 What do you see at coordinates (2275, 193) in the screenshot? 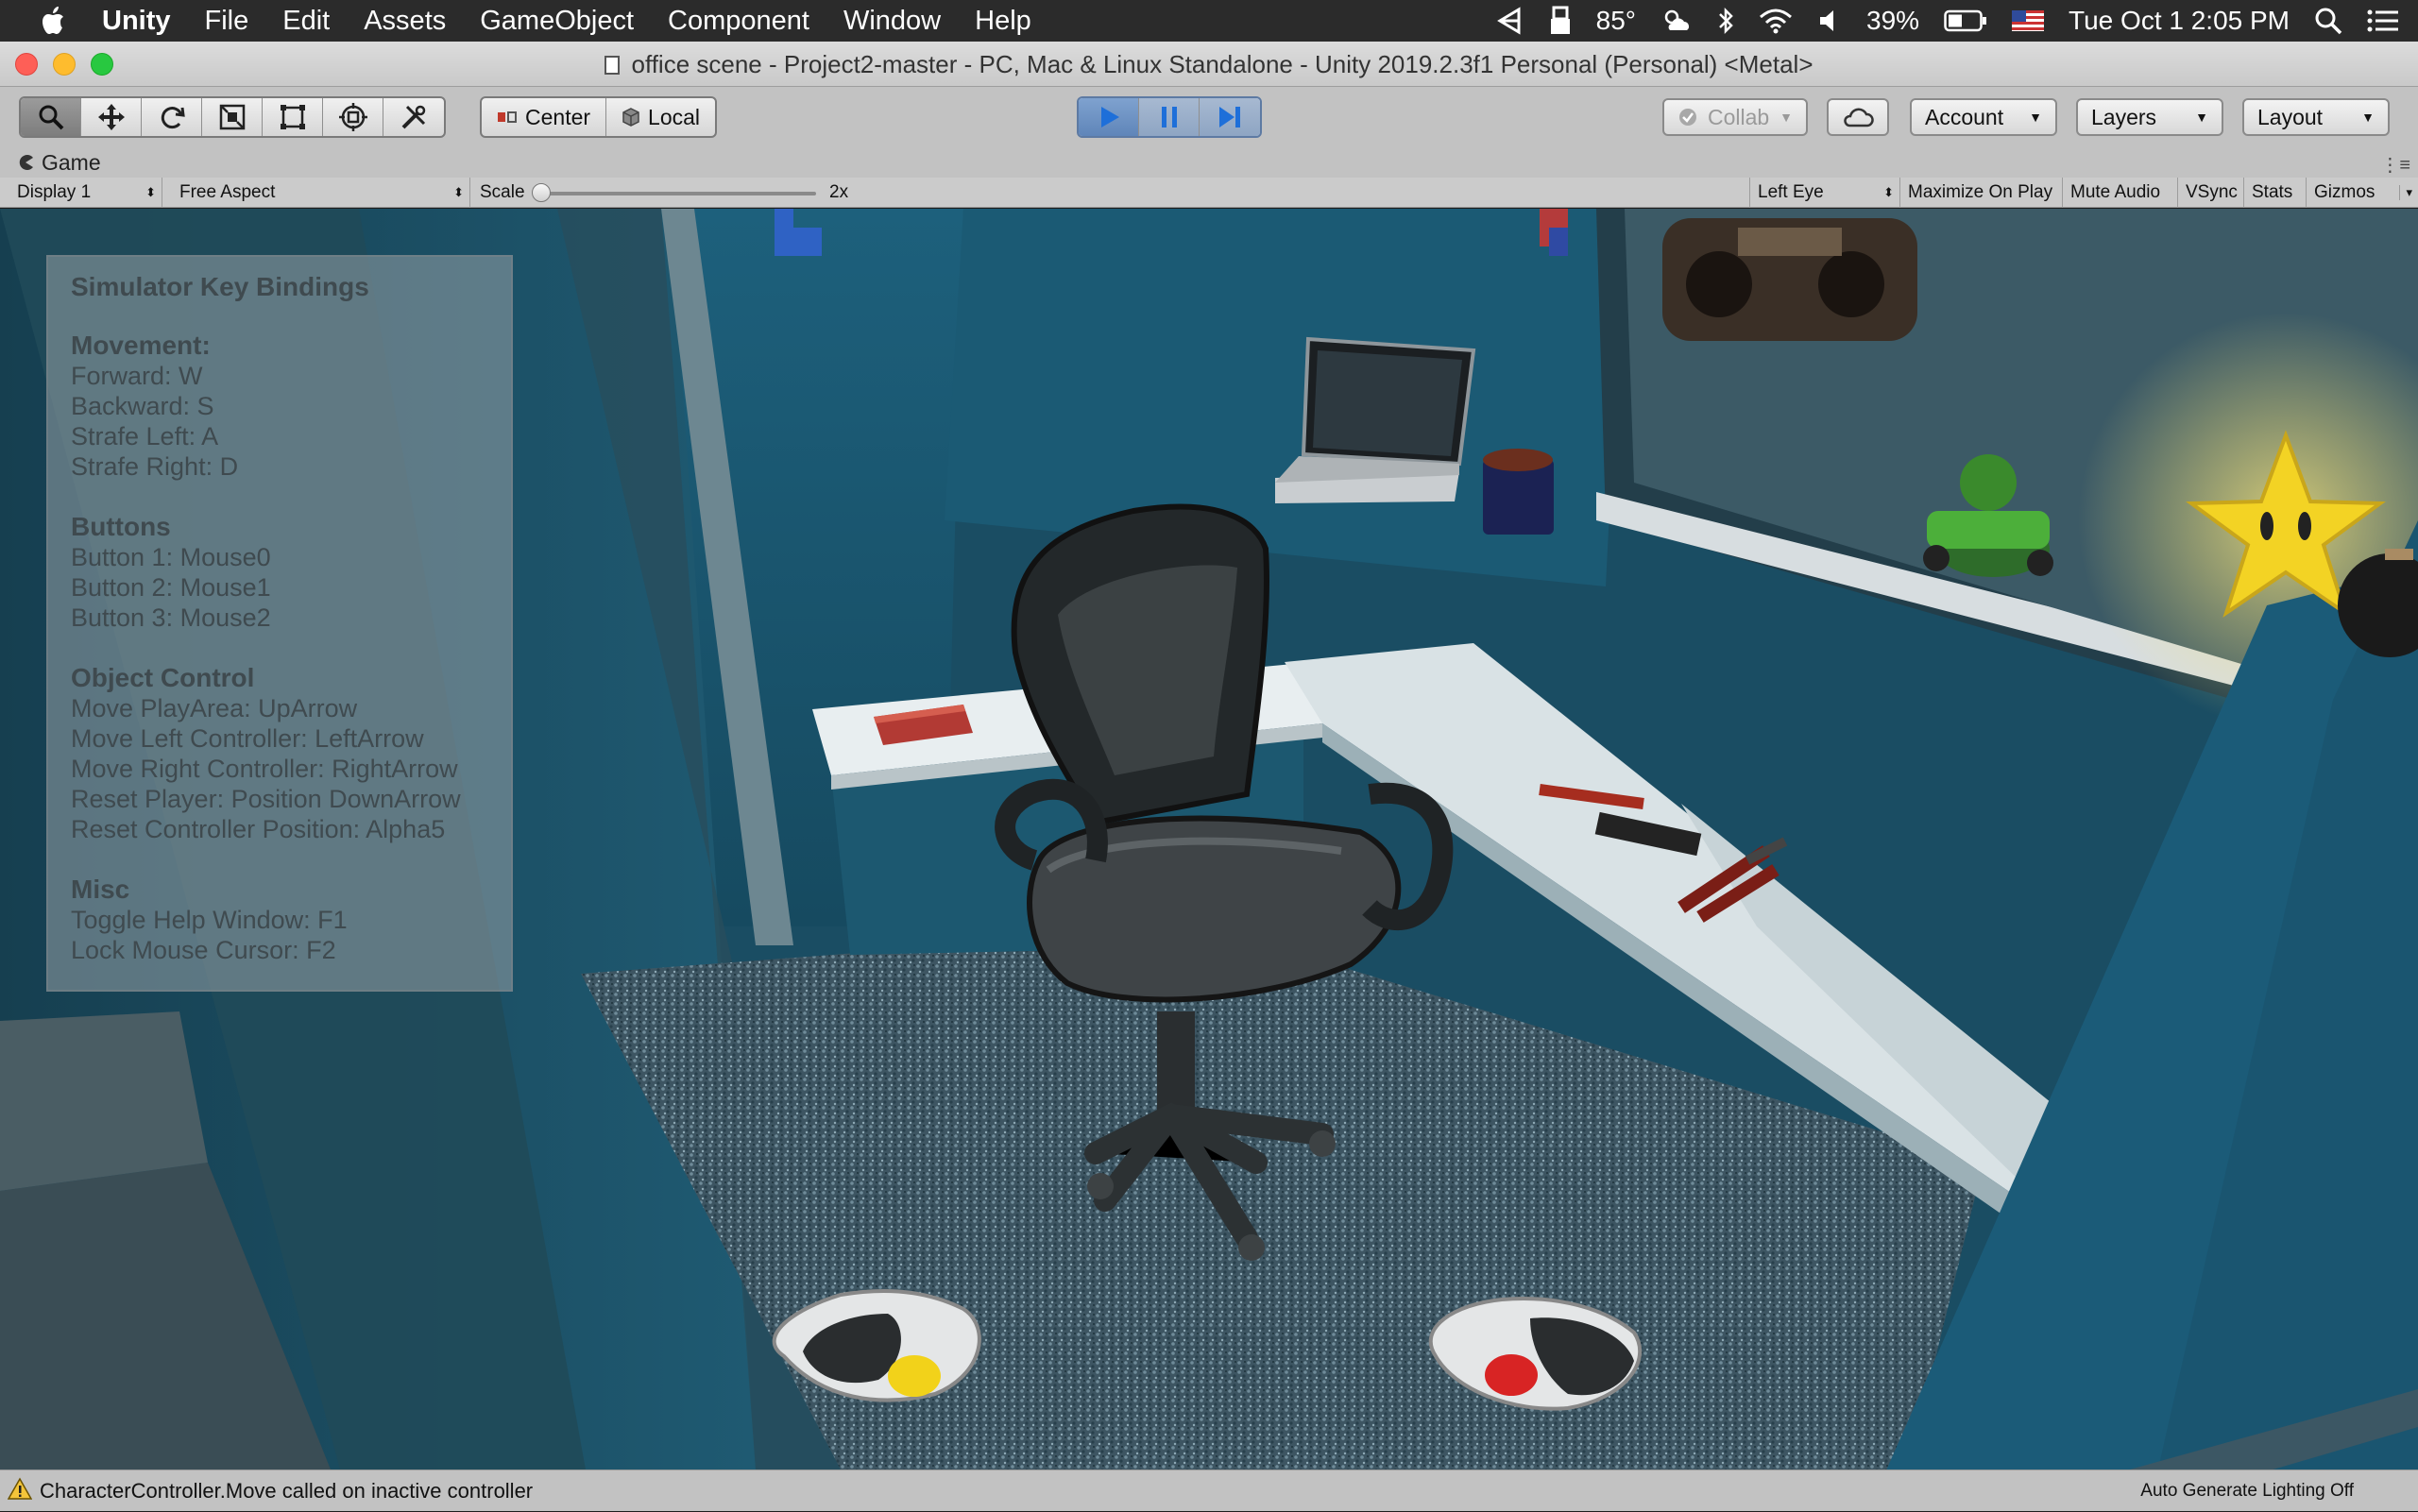
I see `stats-toggle: Stats` at bounding box center [2275, 193].